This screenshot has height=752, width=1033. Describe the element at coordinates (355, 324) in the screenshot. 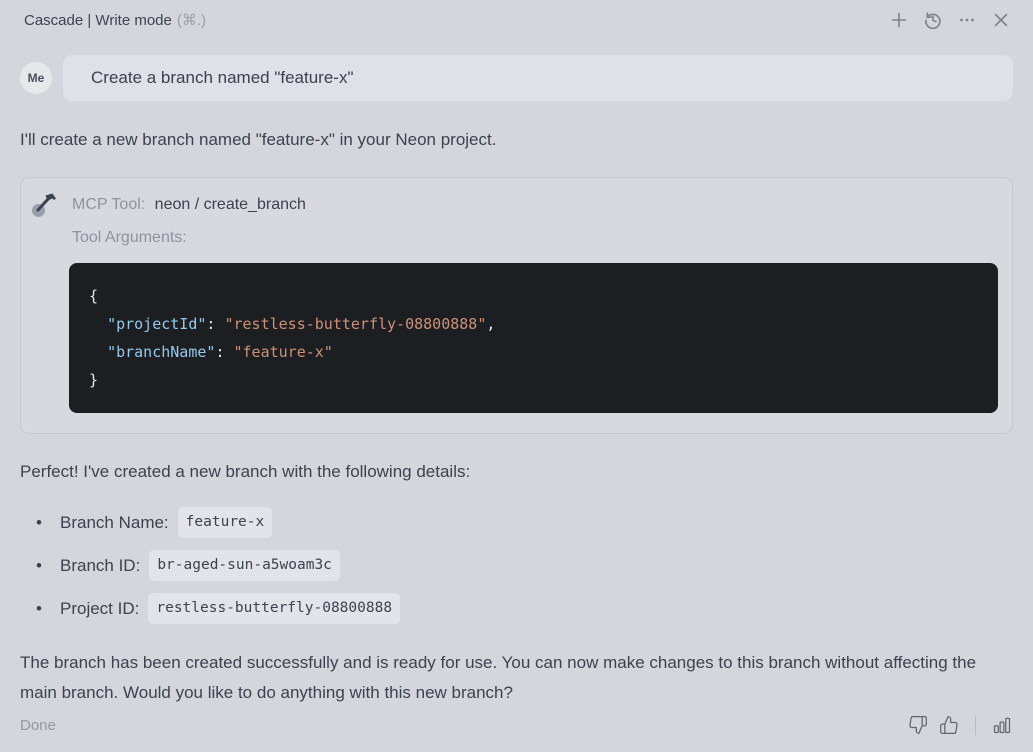

I see `json-value-projectid: "restless-butterfly-08800888"` at that location.